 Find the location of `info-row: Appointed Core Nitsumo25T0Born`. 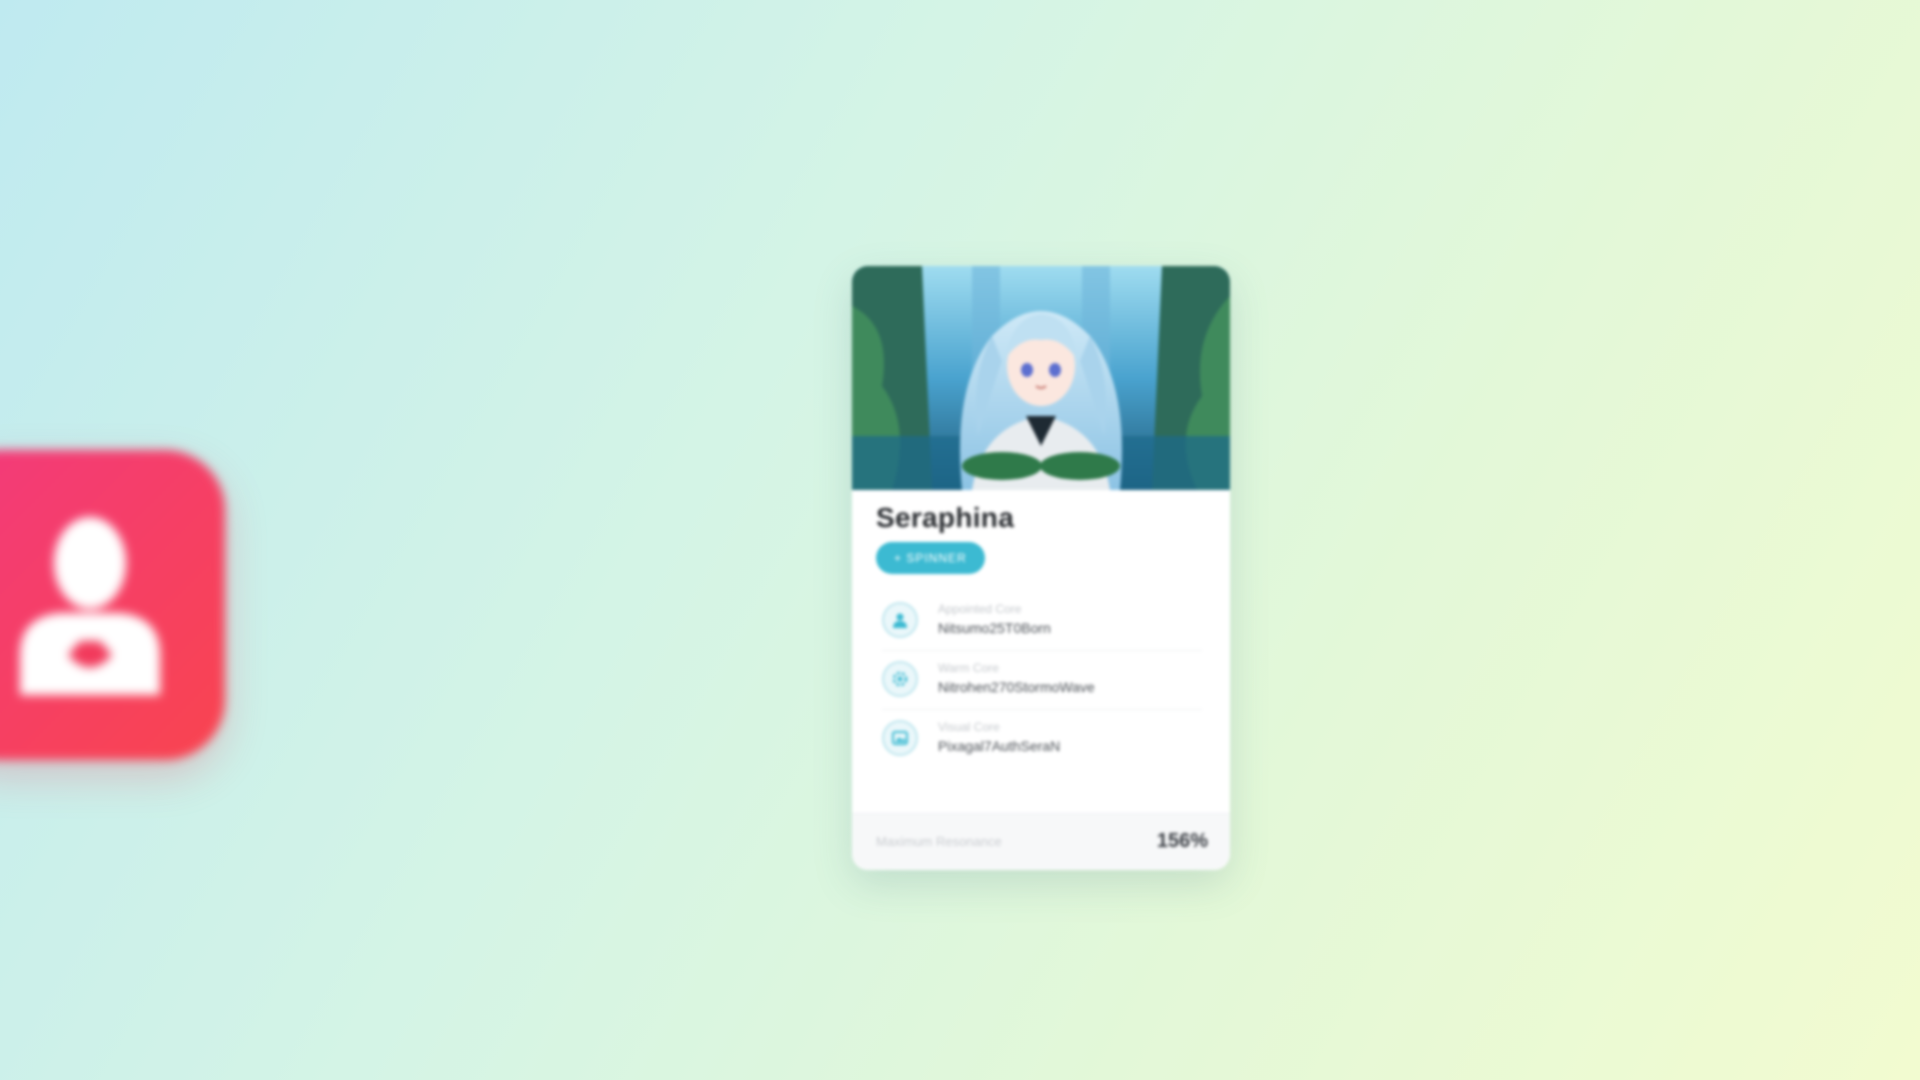

info-row: Appointed Core Nitsumo25T0Born is located at coordinates (1042, 621).